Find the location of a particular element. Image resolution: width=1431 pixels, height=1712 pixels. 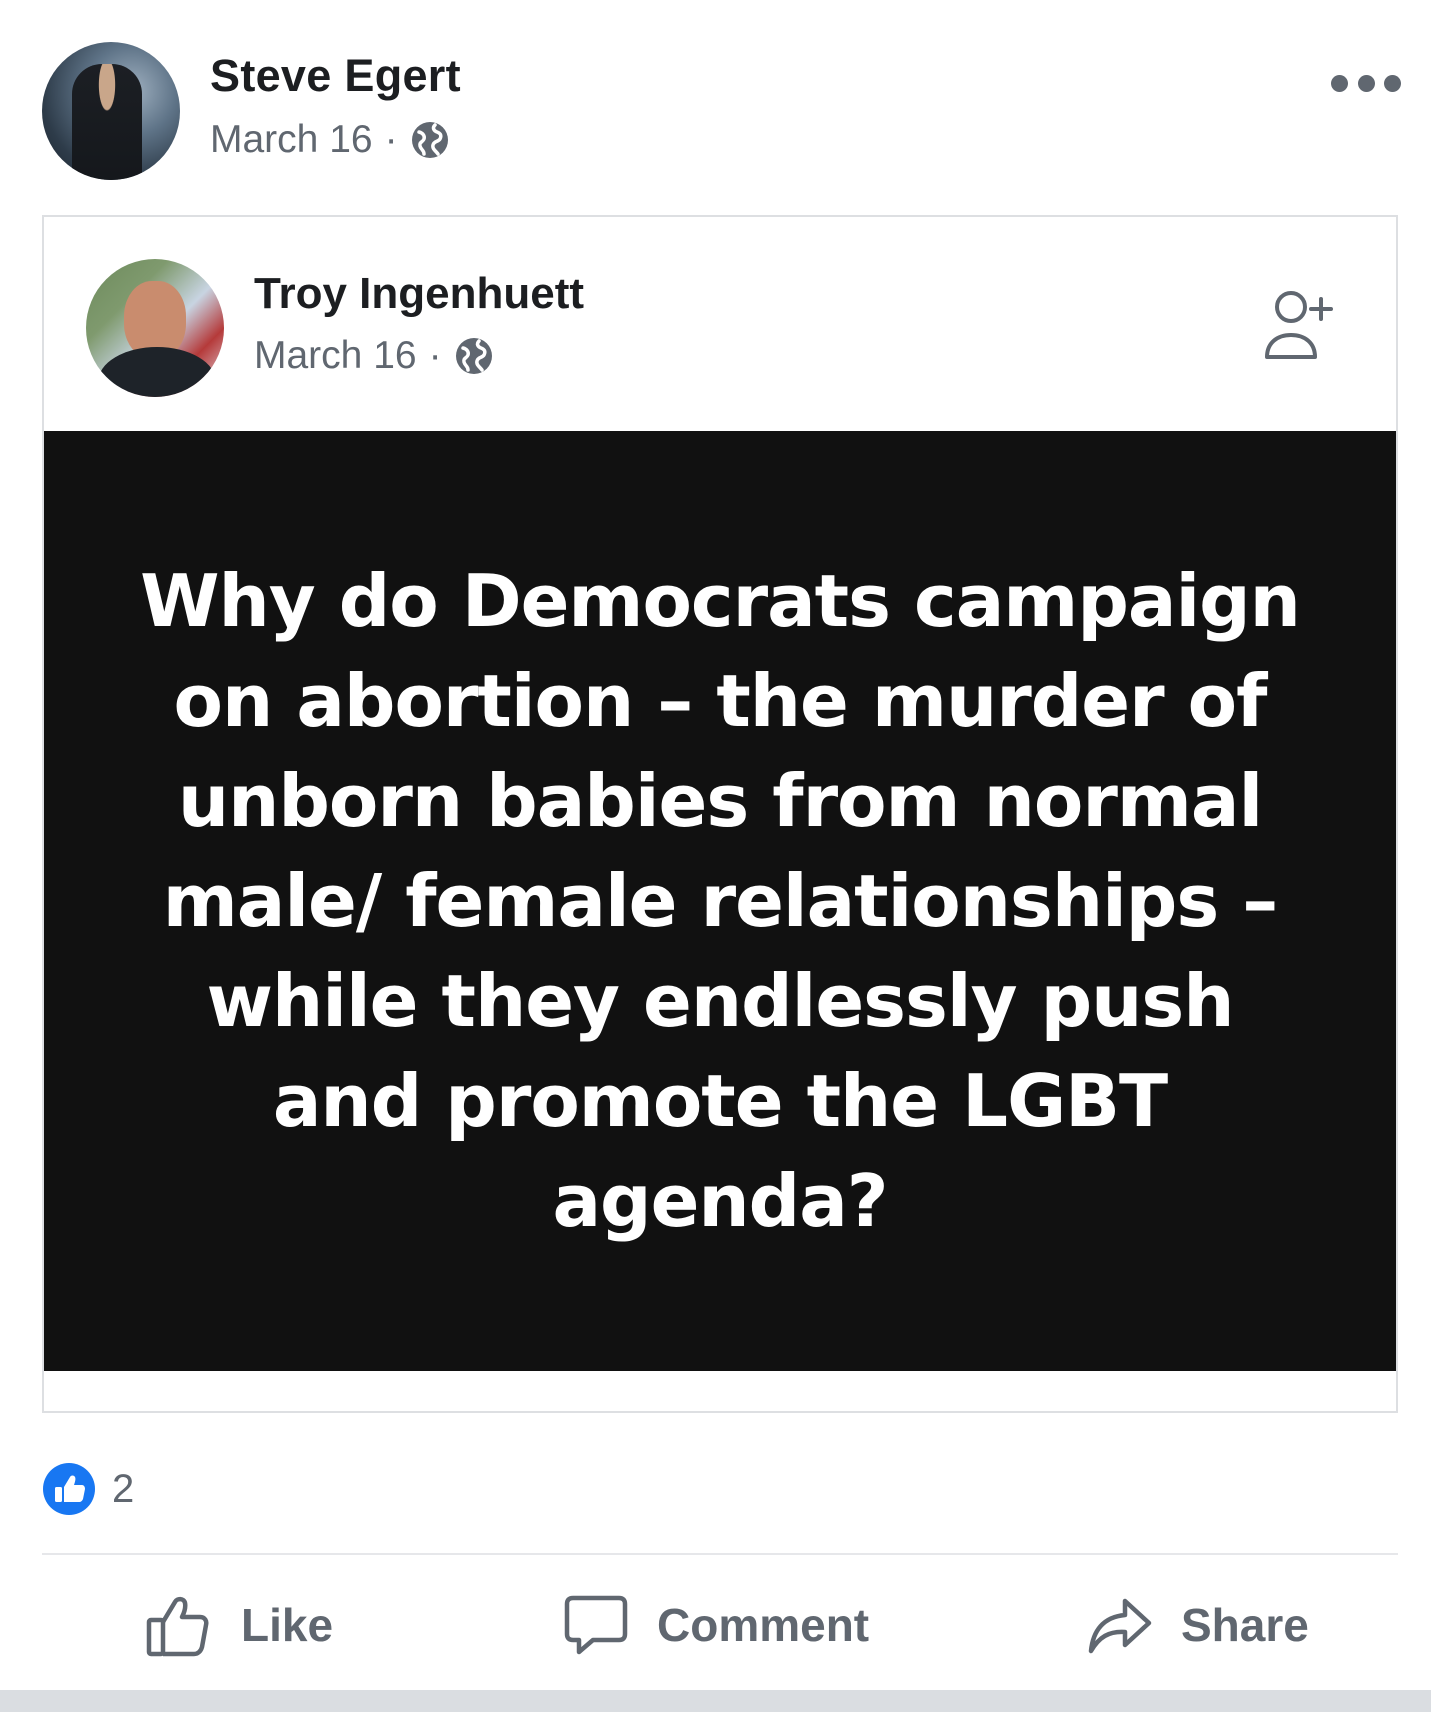

shared-author-name: Troy Ingenhuett is located at coordinates (419, 294).